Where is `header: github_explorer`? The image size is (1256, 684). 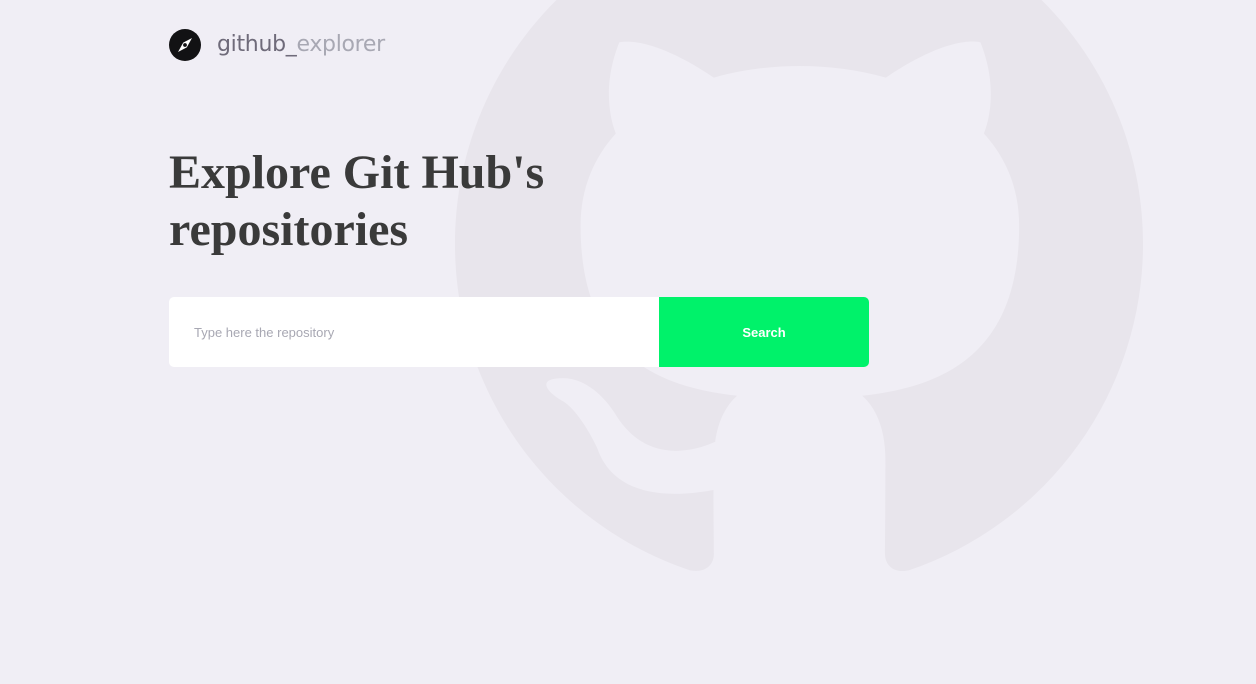 header: github_explorer is located at coordinates (277, 45).